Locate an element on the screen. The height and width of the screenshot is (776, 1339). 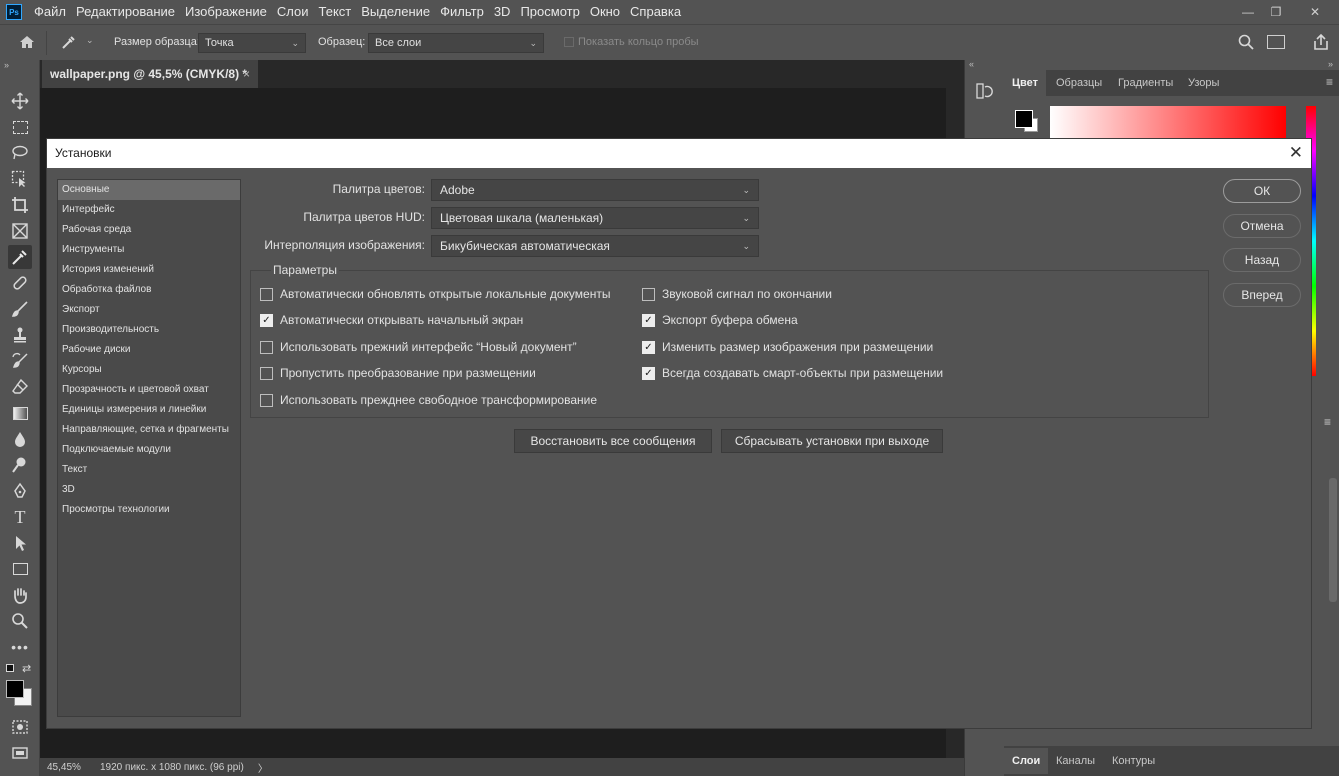
history-brush-tool-icon is located at coordinates (20, 361).